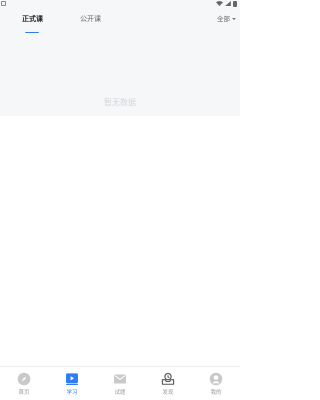 Image resolution: width=320 pixels, height=400 pixels. Describe the element at coordinates (3, 3) in the screenshot. I see `notification-icon` at that location.